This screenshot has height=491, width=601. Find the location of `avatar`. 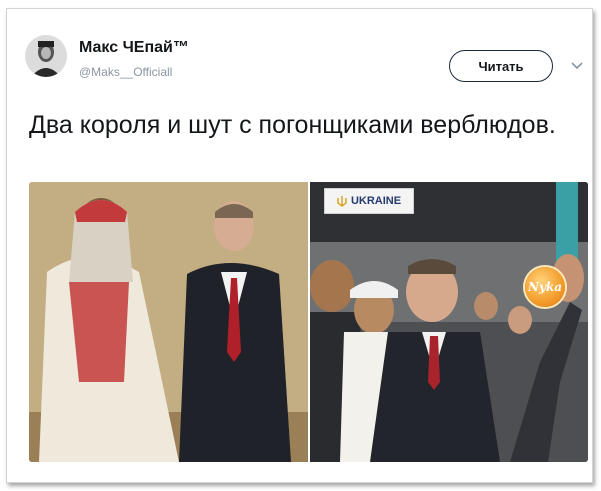

avatar is located at coordinates (46, 56).